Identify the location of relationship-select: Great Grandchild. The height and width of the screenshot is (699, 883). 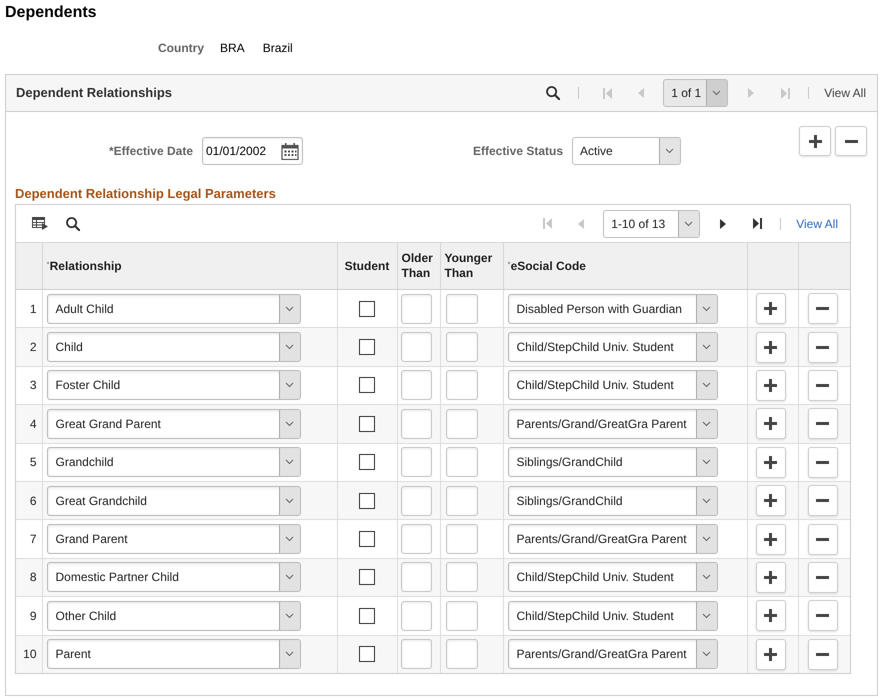
(173, 501).